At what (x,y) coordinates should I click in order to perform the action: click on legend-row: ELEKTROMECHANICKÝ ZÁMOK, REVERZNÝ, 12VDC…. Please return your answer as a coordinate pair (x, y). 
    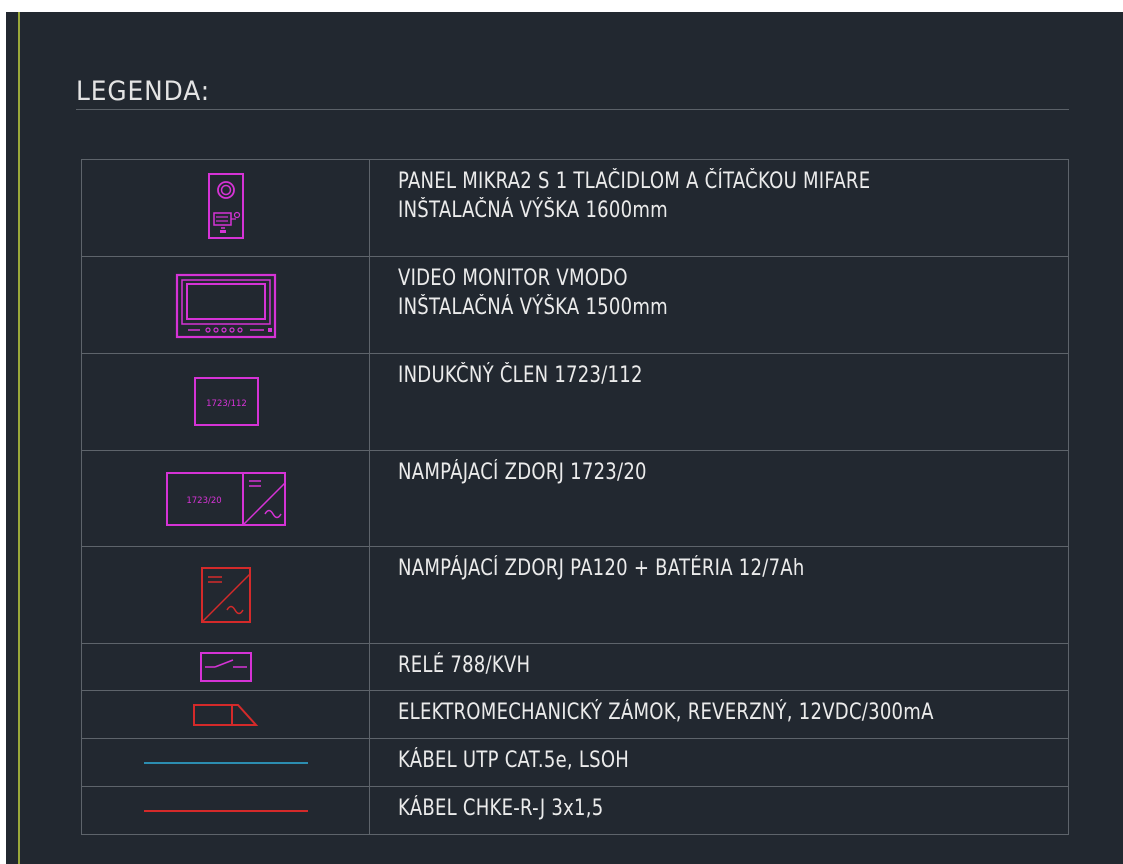
    Looking at the image, I should click on (575, 714).